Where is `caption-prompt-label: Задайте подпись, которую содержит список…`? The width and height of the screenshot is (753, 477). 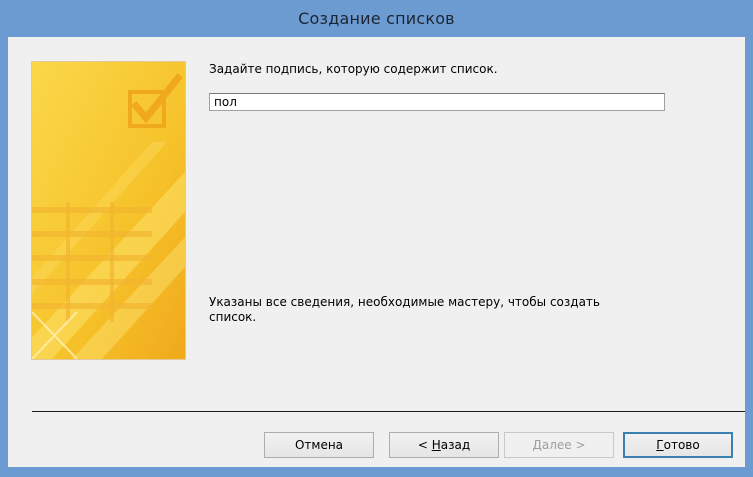 caption-prompt-label: Задайте подпись, которую содержит список… is located at coordinates (353, 69).